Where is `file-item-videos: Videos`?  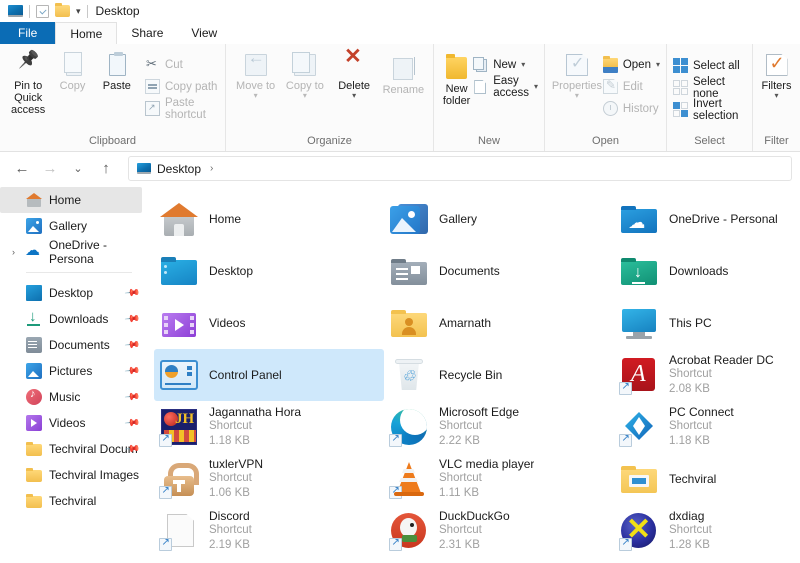 file-item-videos: Videos is located at coordinates (269, 323).